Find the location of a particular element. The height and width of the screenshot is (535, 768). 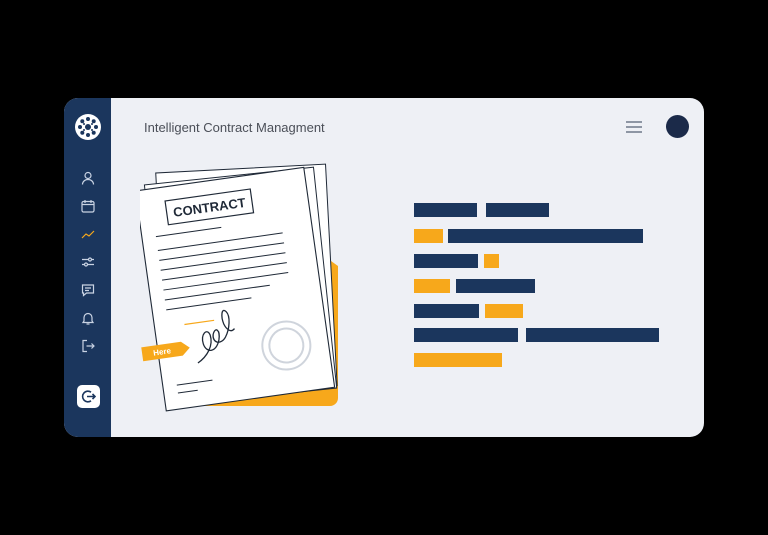

bell-icon is located at coordinates (88, 318).